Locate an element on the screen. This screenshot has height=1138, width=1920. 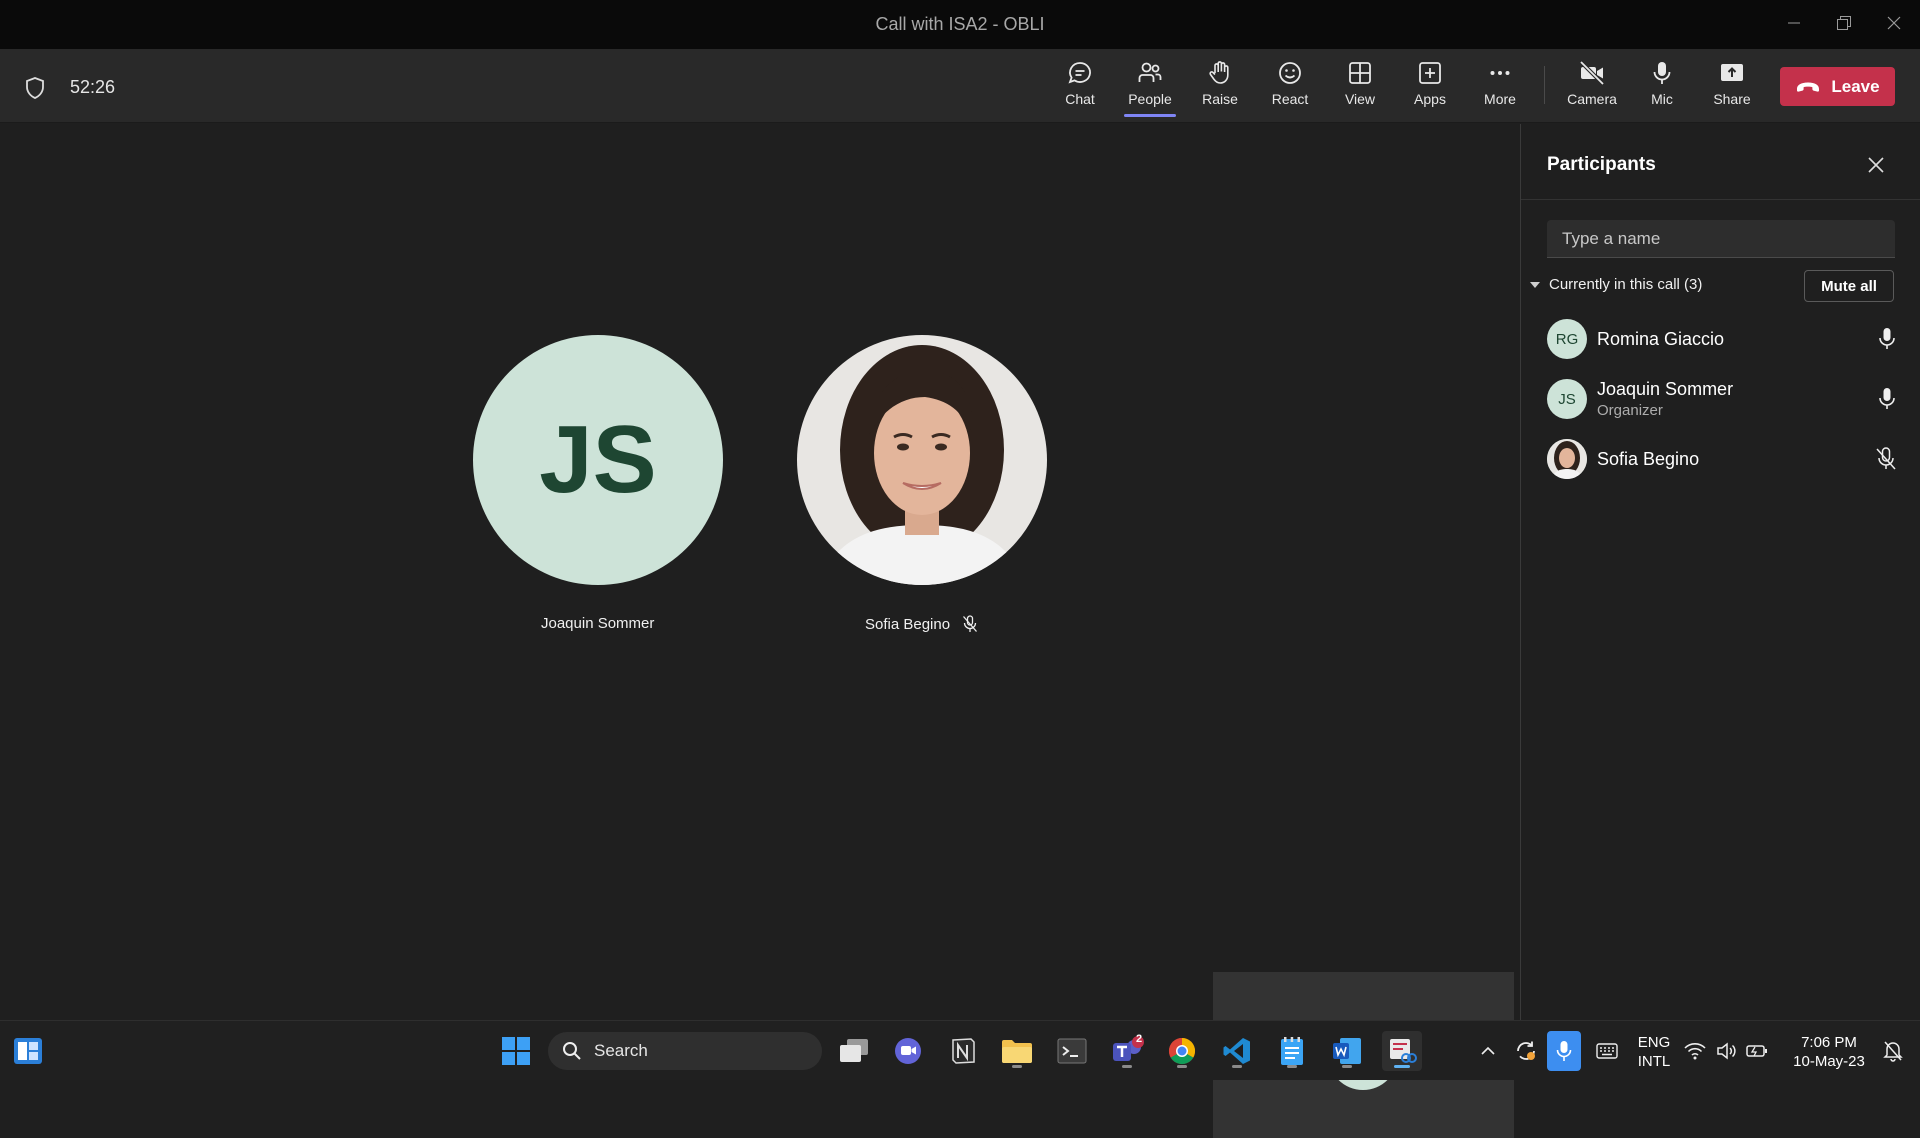
notepad-app is located at coordinates (1292, 1051).